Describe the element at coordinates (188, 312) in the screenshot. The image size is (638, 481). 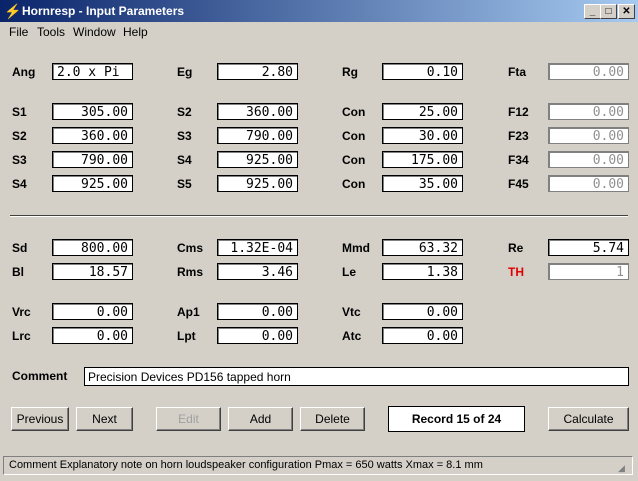
I see `label-ap1: Ap1` at that location.